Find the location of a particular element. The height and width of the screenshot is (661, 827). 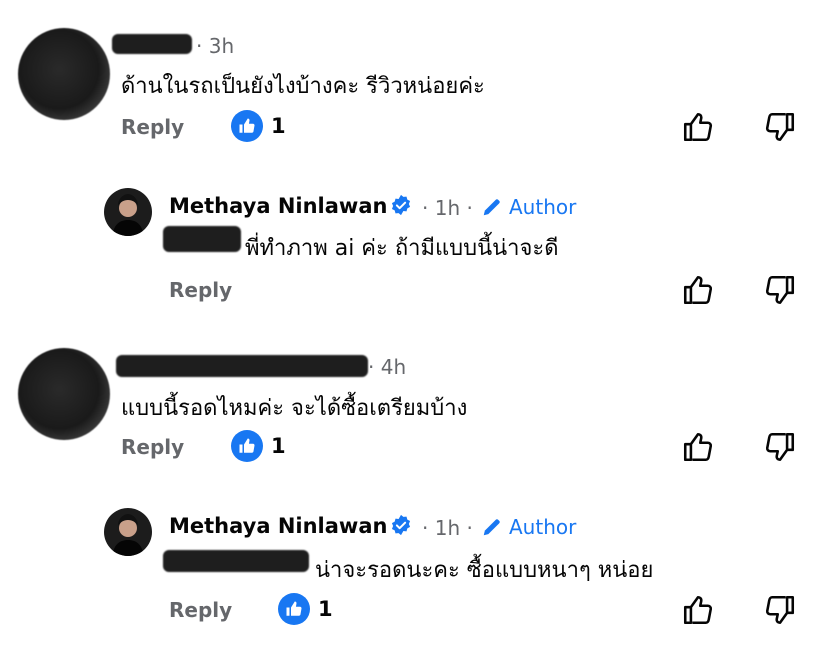

time-value: 3h is located at coordinates (221, 46).